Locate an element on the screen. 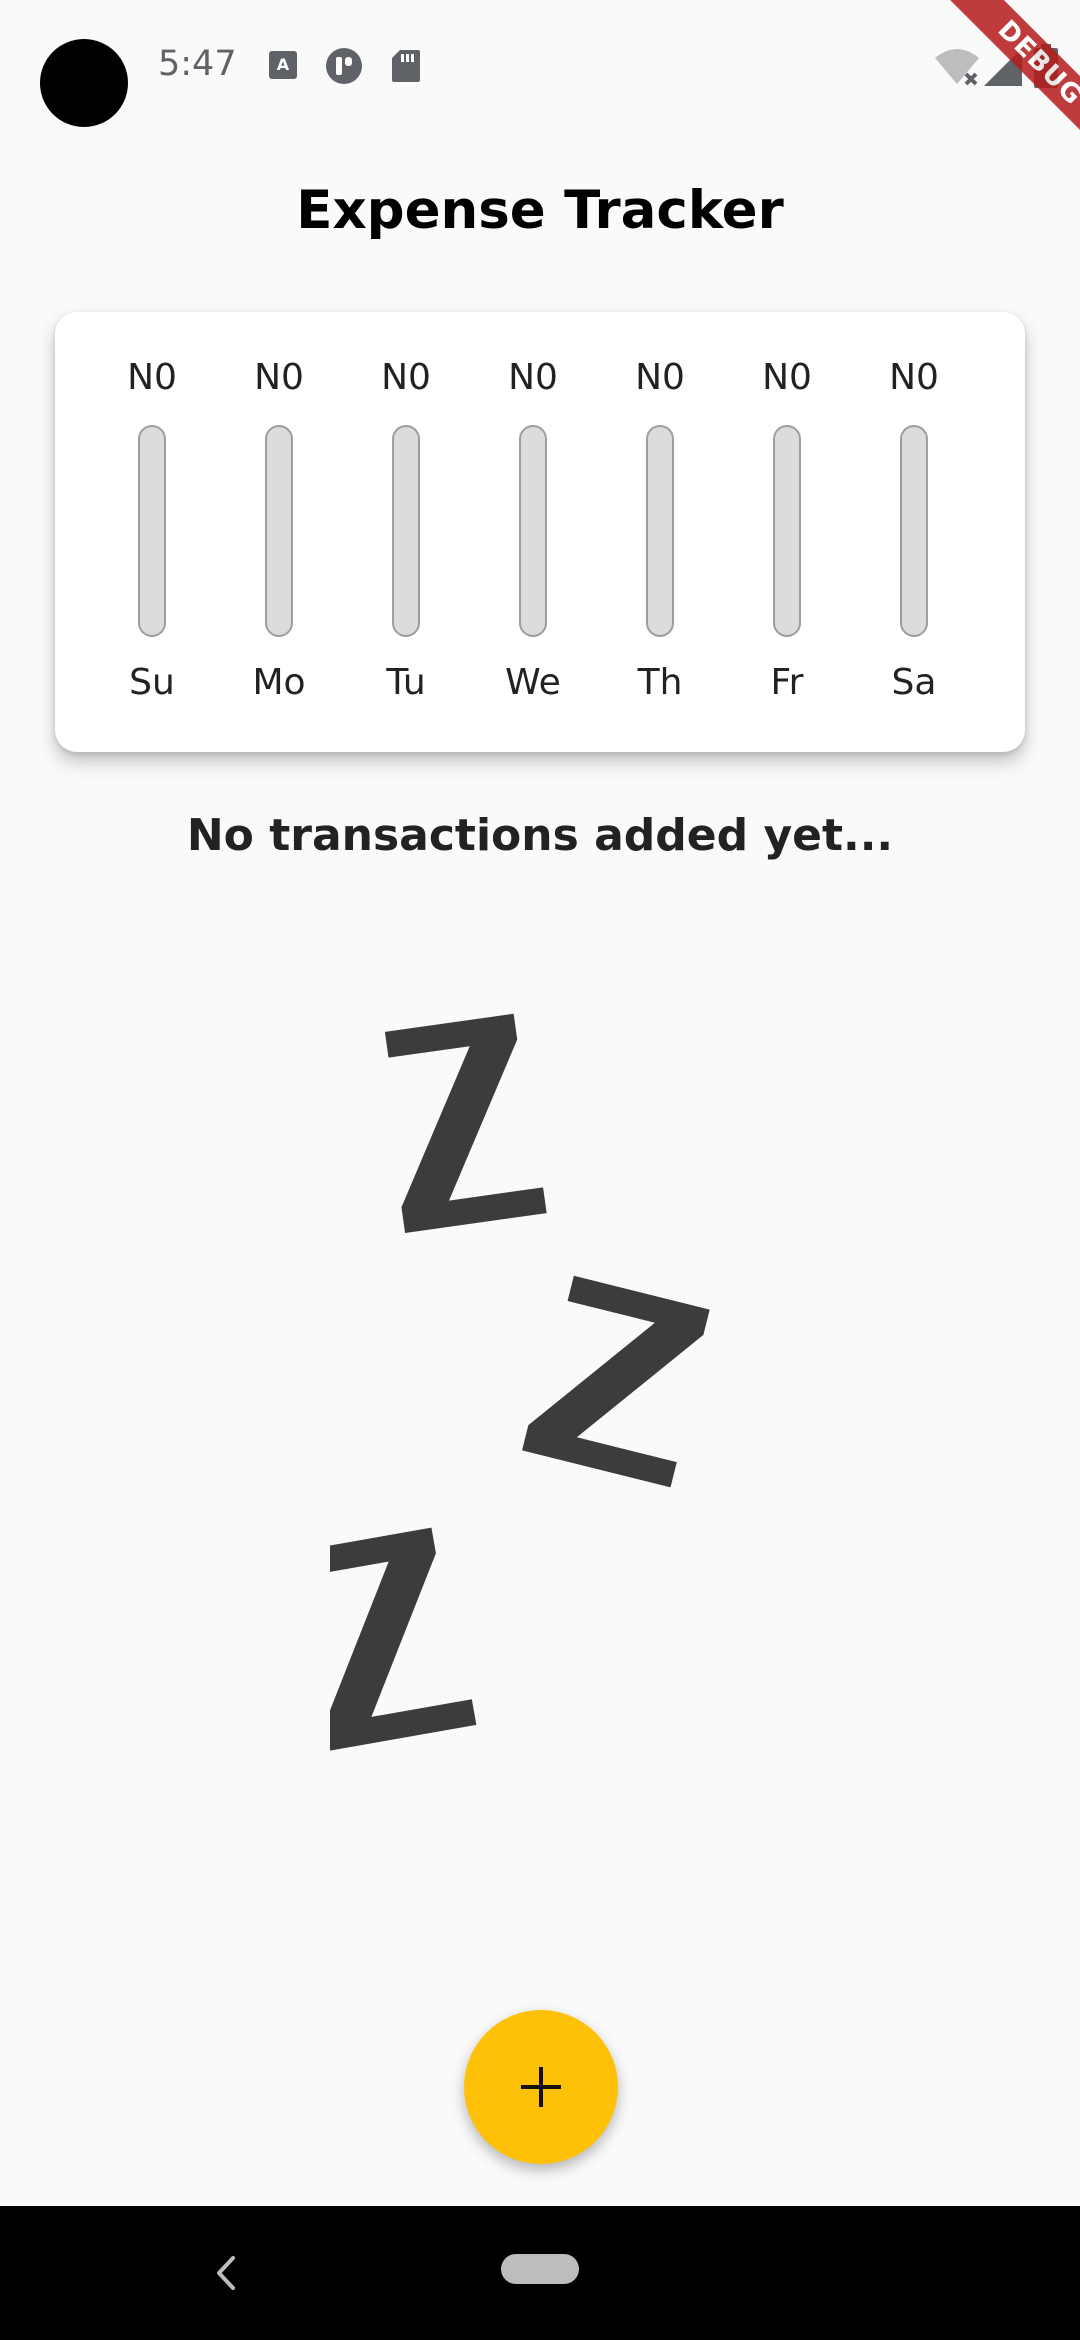 Image resolution: width=1080 pixels, height=2340 pixels. app-badge-icon is located at coordinates (344, 66).